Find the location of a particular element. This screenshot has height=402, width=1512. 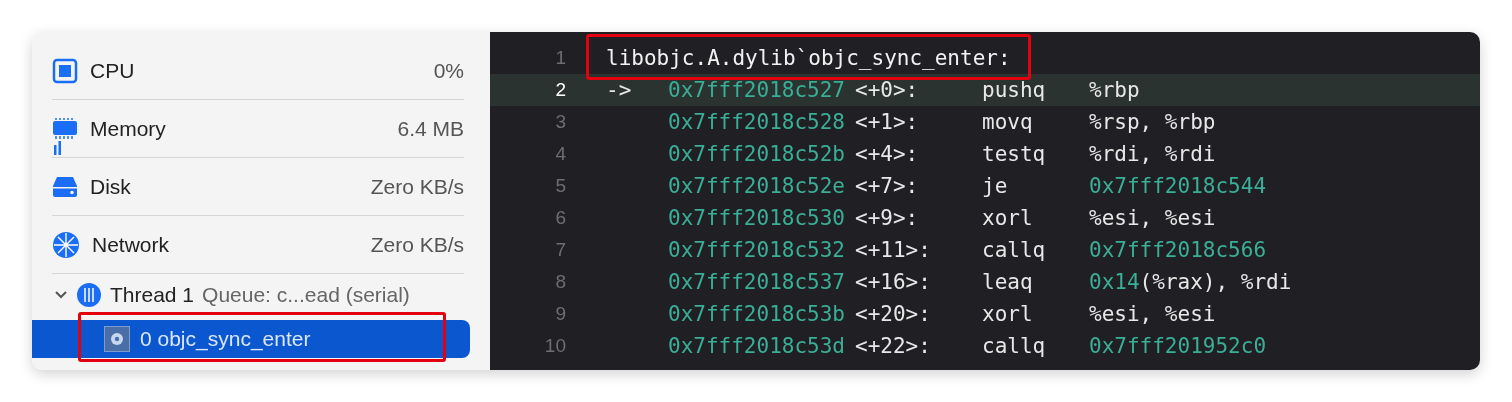

stack-frame-item: 0 objc_sync_enter is located at coordinates (251, 339).